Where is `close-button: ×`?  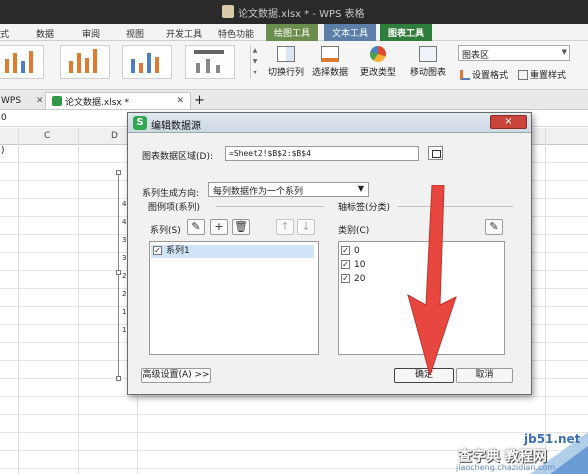
close-button: × is located at coordinates (508, 122).